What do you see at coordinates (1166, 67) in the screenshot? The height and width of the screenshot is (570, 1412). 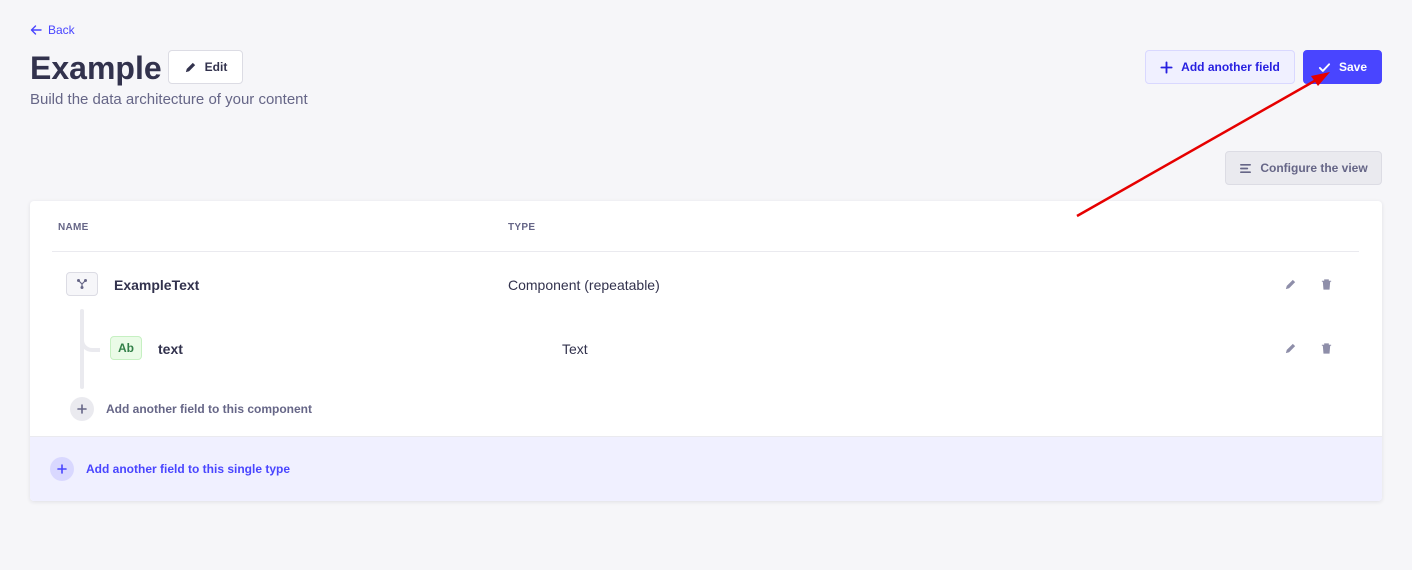 I see `plus-icon` at bounding box center [1166, 67].